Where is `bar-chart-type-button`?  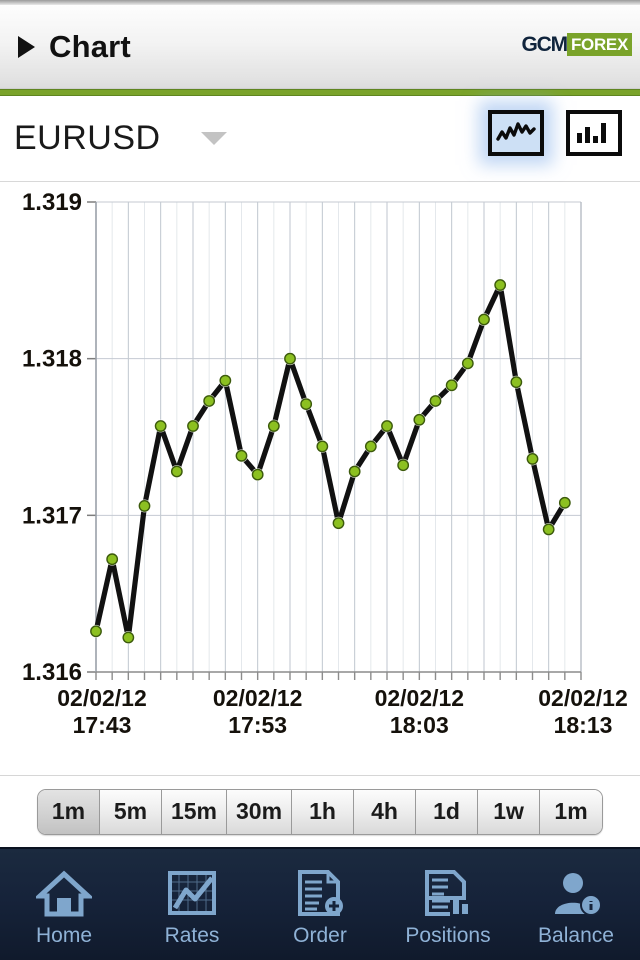 bar-chart-type-button is located at coordinates (594, 133).